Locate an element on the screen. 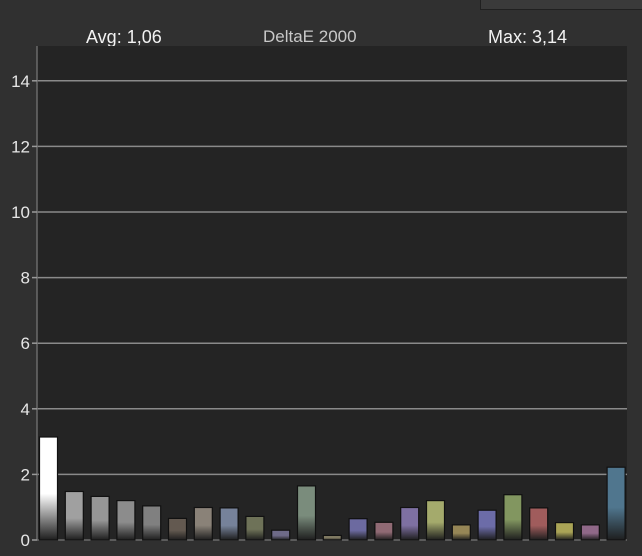 This screenshot has height=556, width=642. y-tick-label-2: 2 is located at coordinates (25, 474).